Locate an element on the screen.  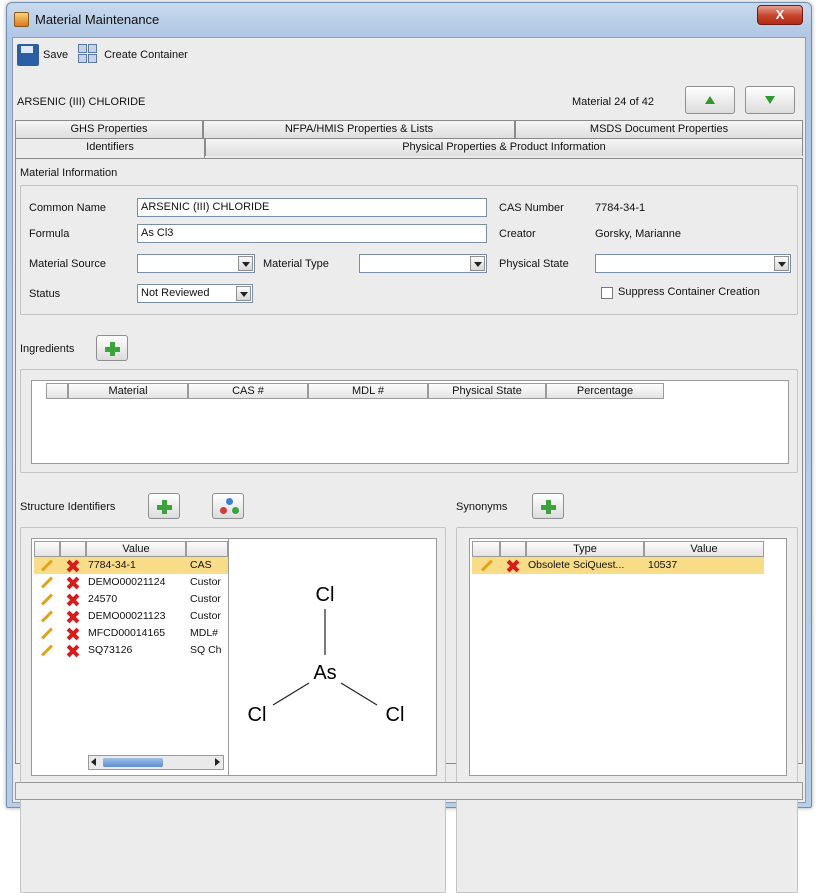
structure-header-value: Value is located at coordinates (136, 549).